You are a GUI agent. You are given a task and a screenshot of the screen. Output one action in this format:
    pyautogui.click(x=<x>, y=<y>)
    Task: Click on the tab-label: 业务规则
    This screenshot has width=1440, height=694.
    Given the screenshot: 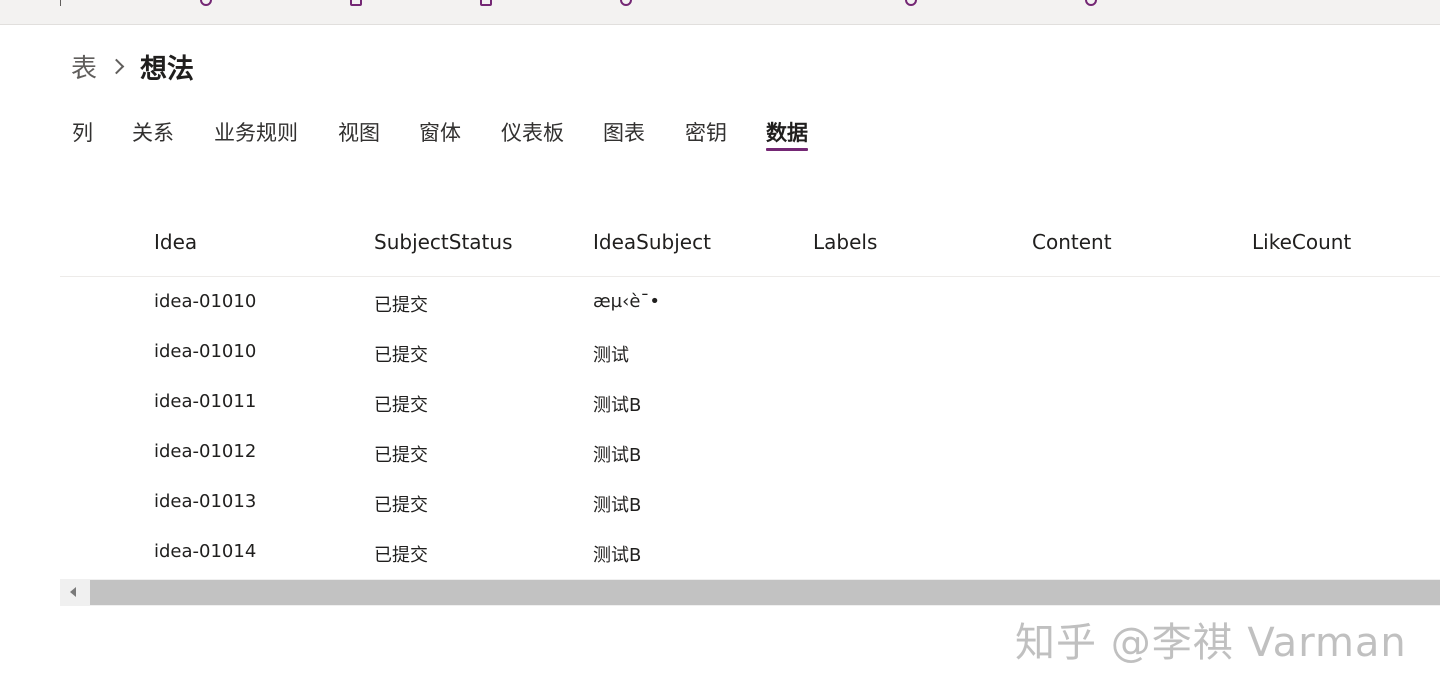 What is the action you would take?
    pyautogui.click(x=256, y=133)
    